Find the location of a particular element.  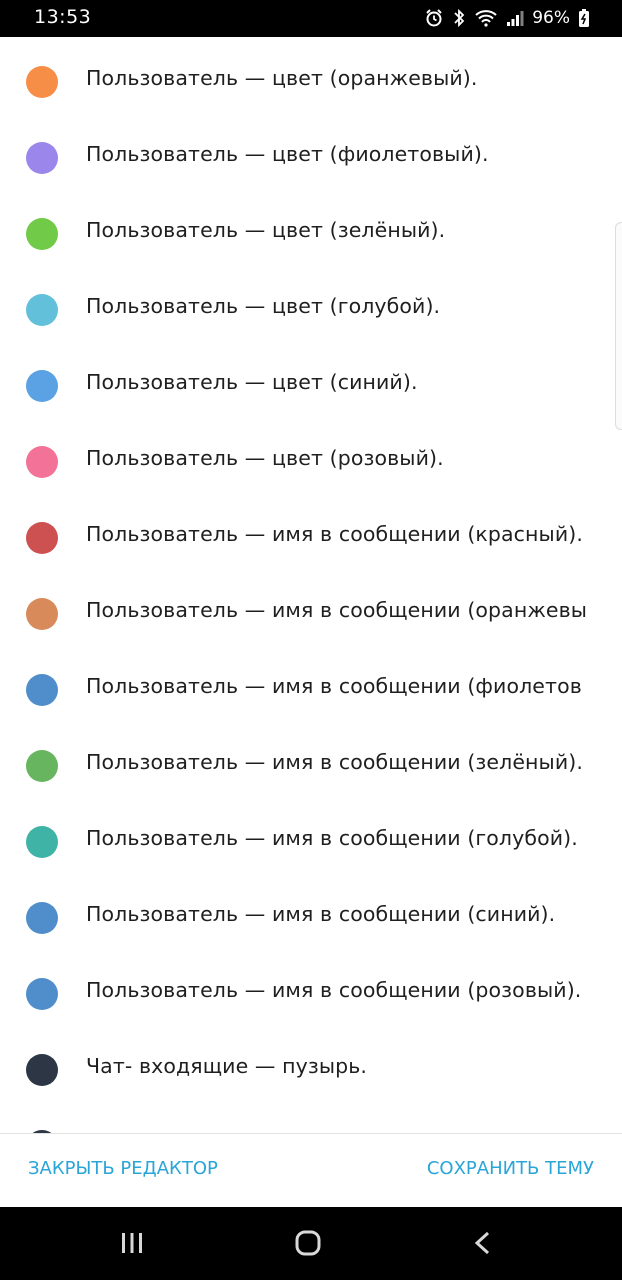

recents-icon is located at coordinates (132, 1244).